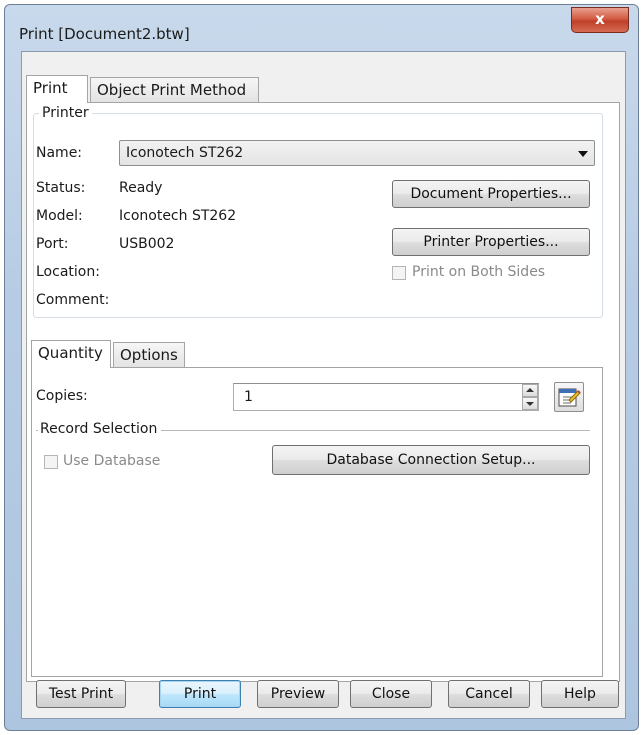 This screenshot has height=735, width=643. Describe the element at coordinates (391, 694) in the screenshot. I see `close-button: Close` at that location.